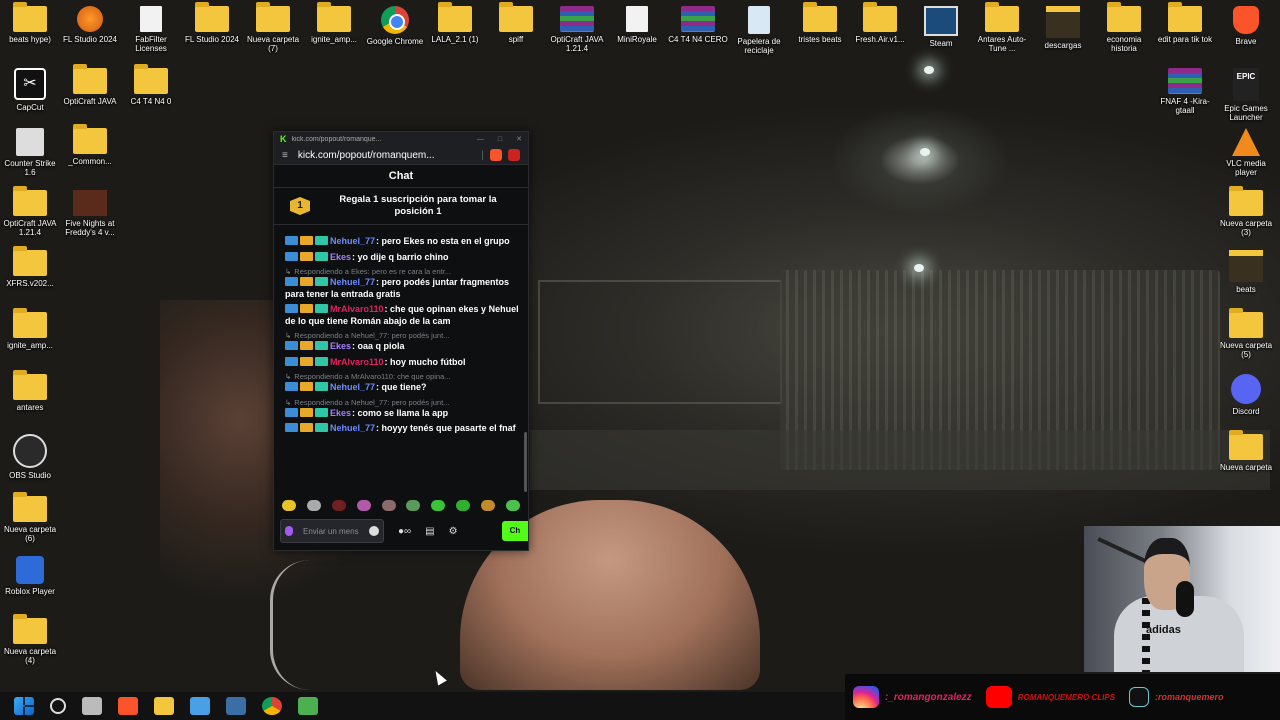  What do you see at coordinates (1246, 395) in the screenshot?
I see `desktop-icon: Discord` at bounding box center [1246, 395].